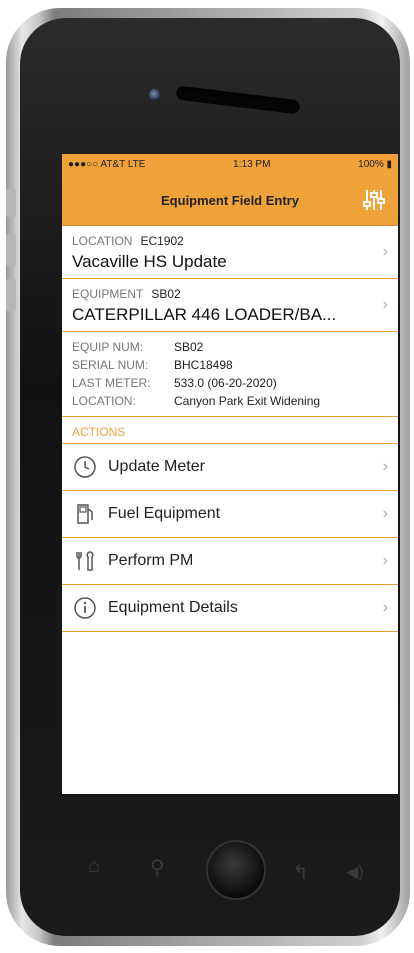 The width and height of the screenshot is (414, 953). What do you see at coordinates (11, 295) in the screenshot?
I see `volume-down-button` at bounding box center [11, 295].